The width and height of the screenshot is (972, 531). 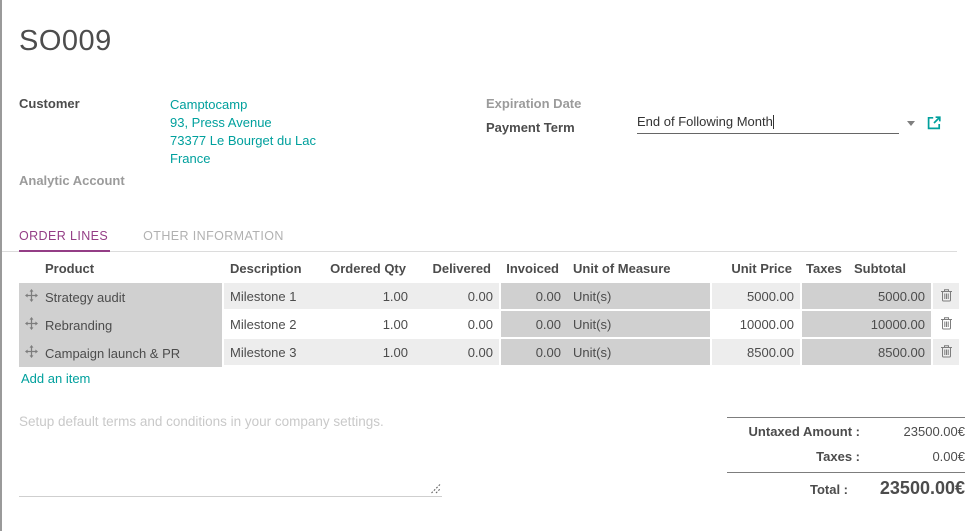 I want to click on payment-term-value: End of Following Month, so click(x=705, y=121).